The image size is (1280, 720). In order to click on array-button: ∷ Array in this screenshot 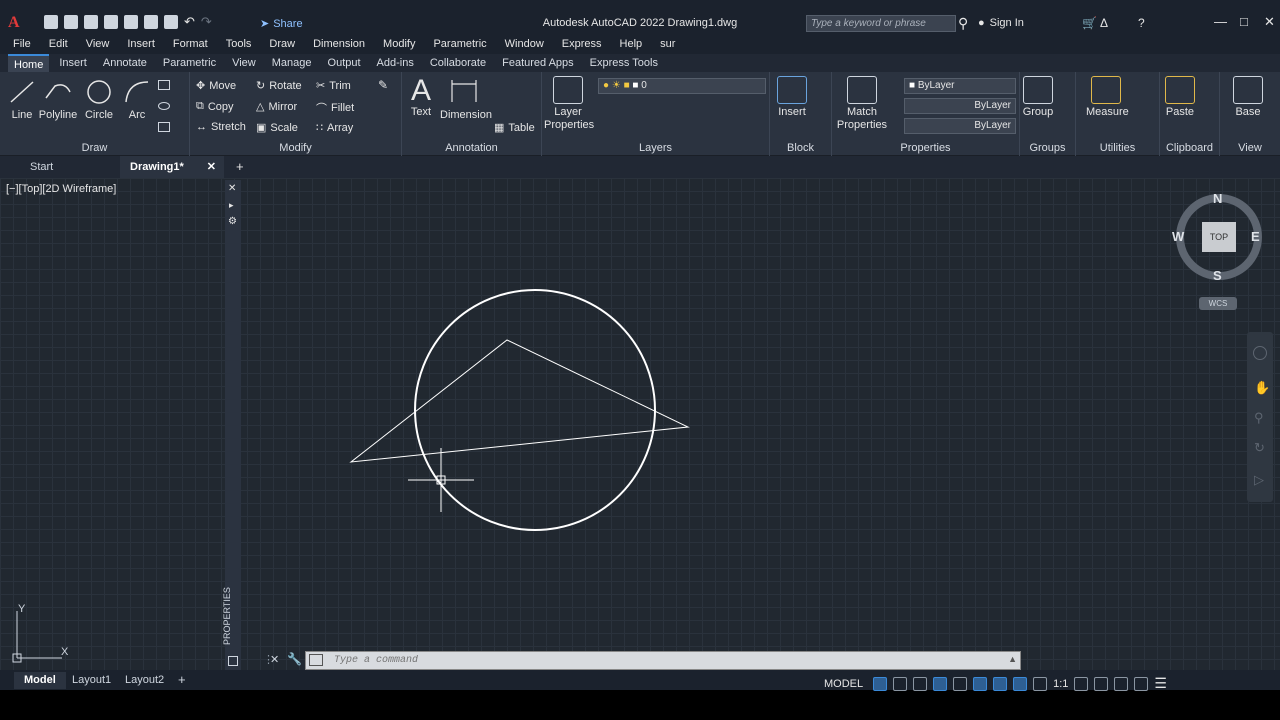, I will do `click(334, 128)`.